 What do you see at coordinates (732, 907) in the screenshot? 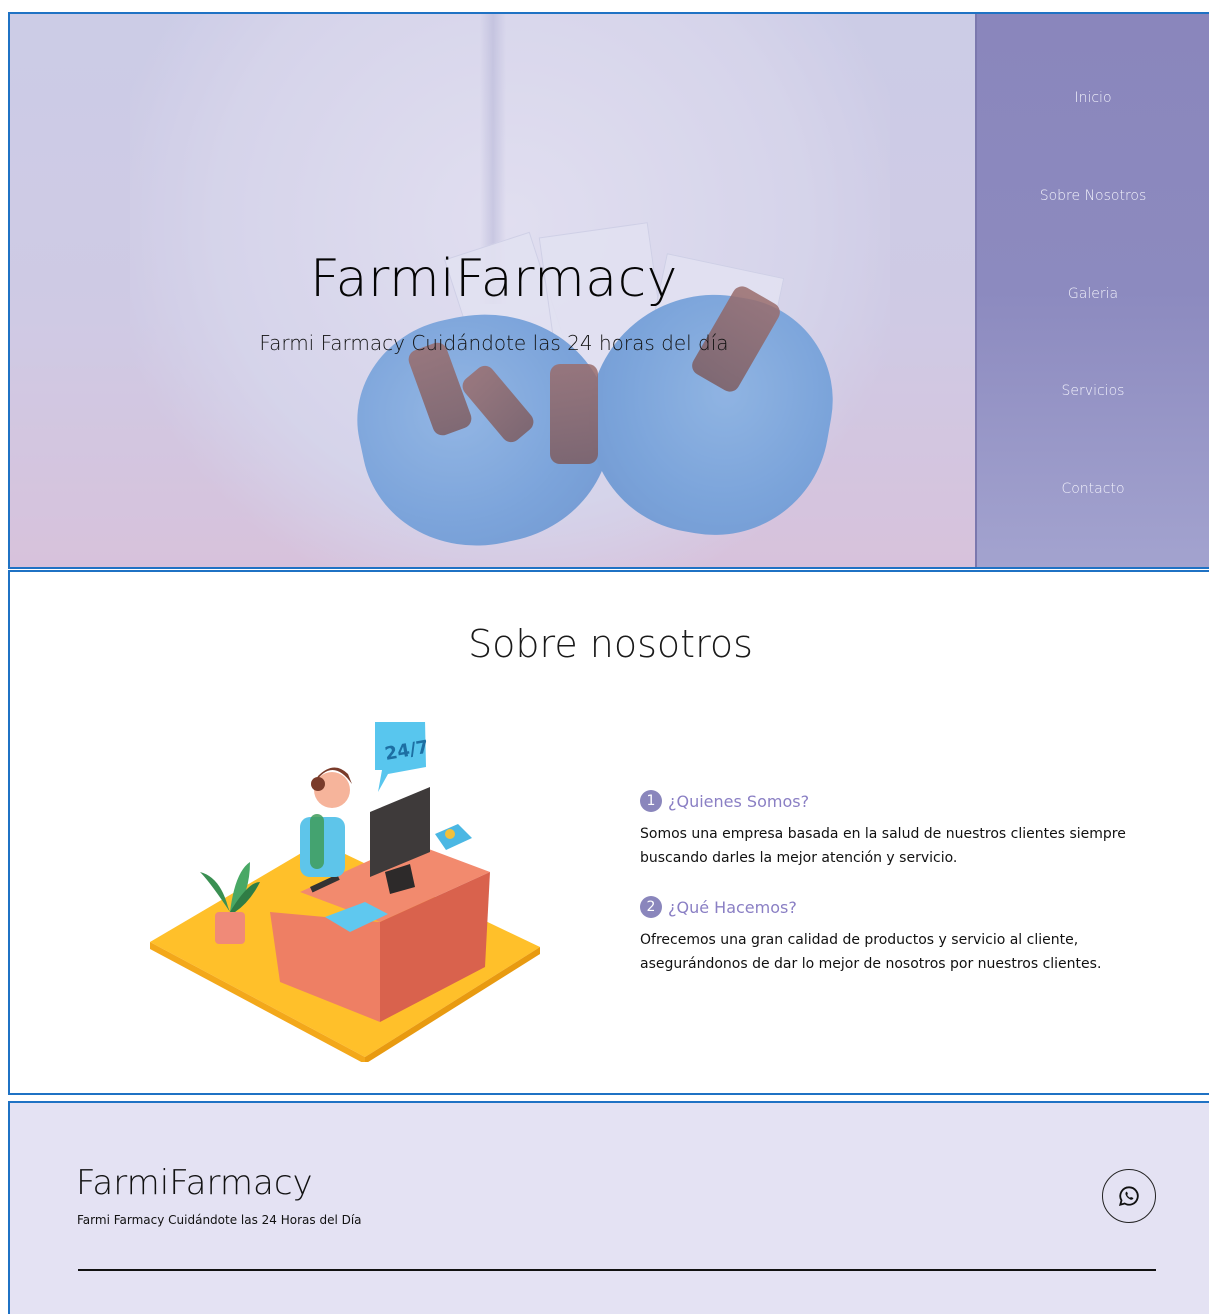
I see `info-item-title: ¿Qué Hacemos?` at bounding box center [732, 907].